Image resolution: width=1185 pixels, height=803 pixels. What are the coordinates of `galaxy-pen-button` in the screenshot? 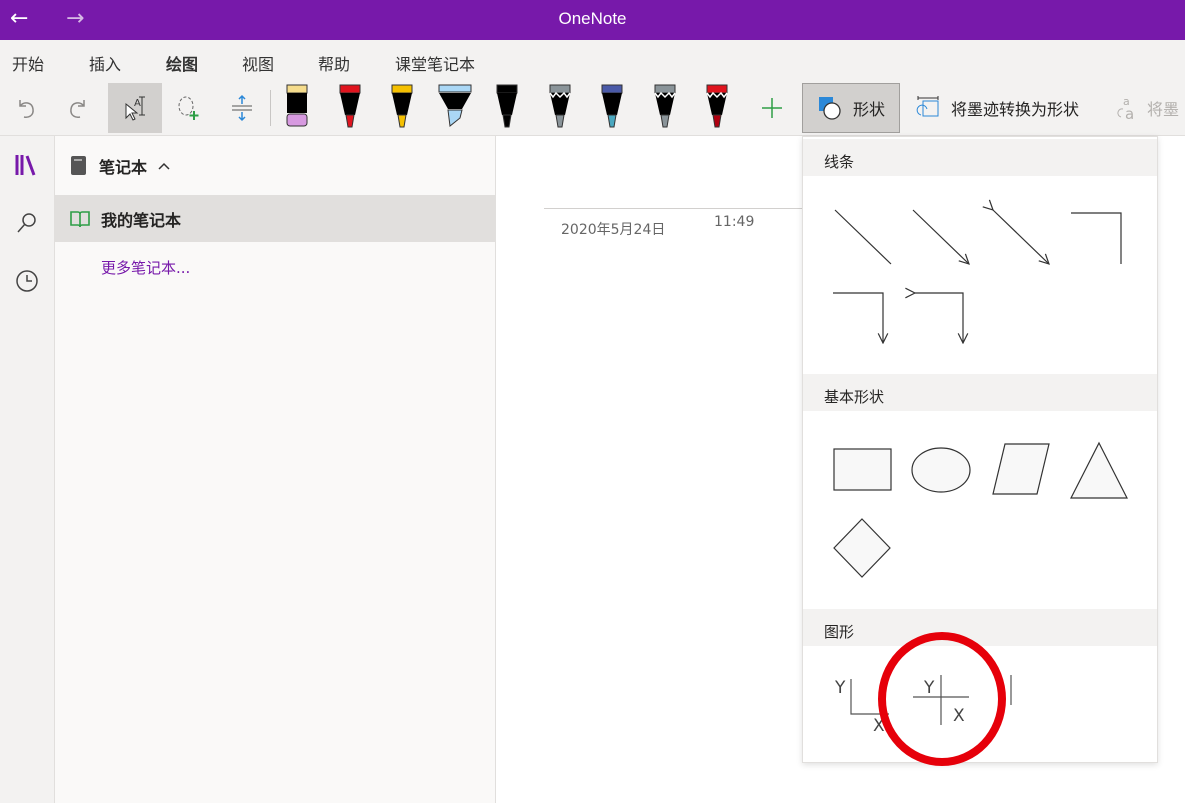 It's located at (612, 106).